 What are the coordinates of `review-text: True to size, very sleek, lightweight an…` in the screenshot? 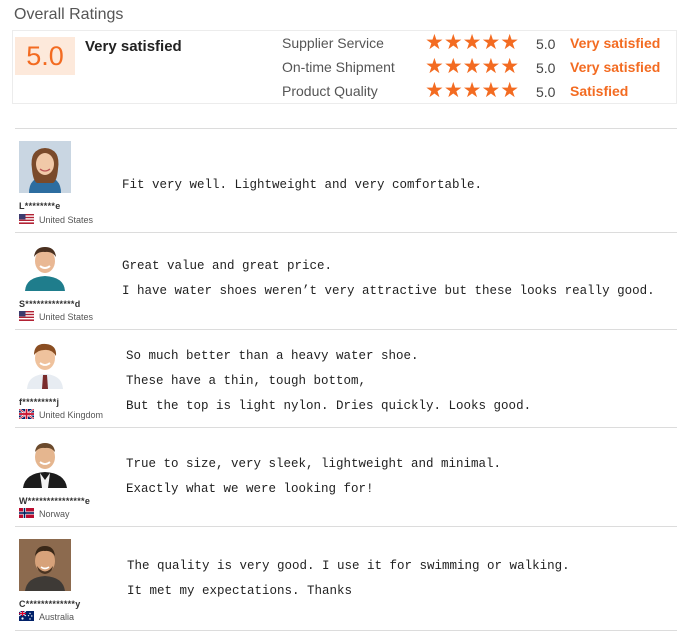 It's located at (313, 477).